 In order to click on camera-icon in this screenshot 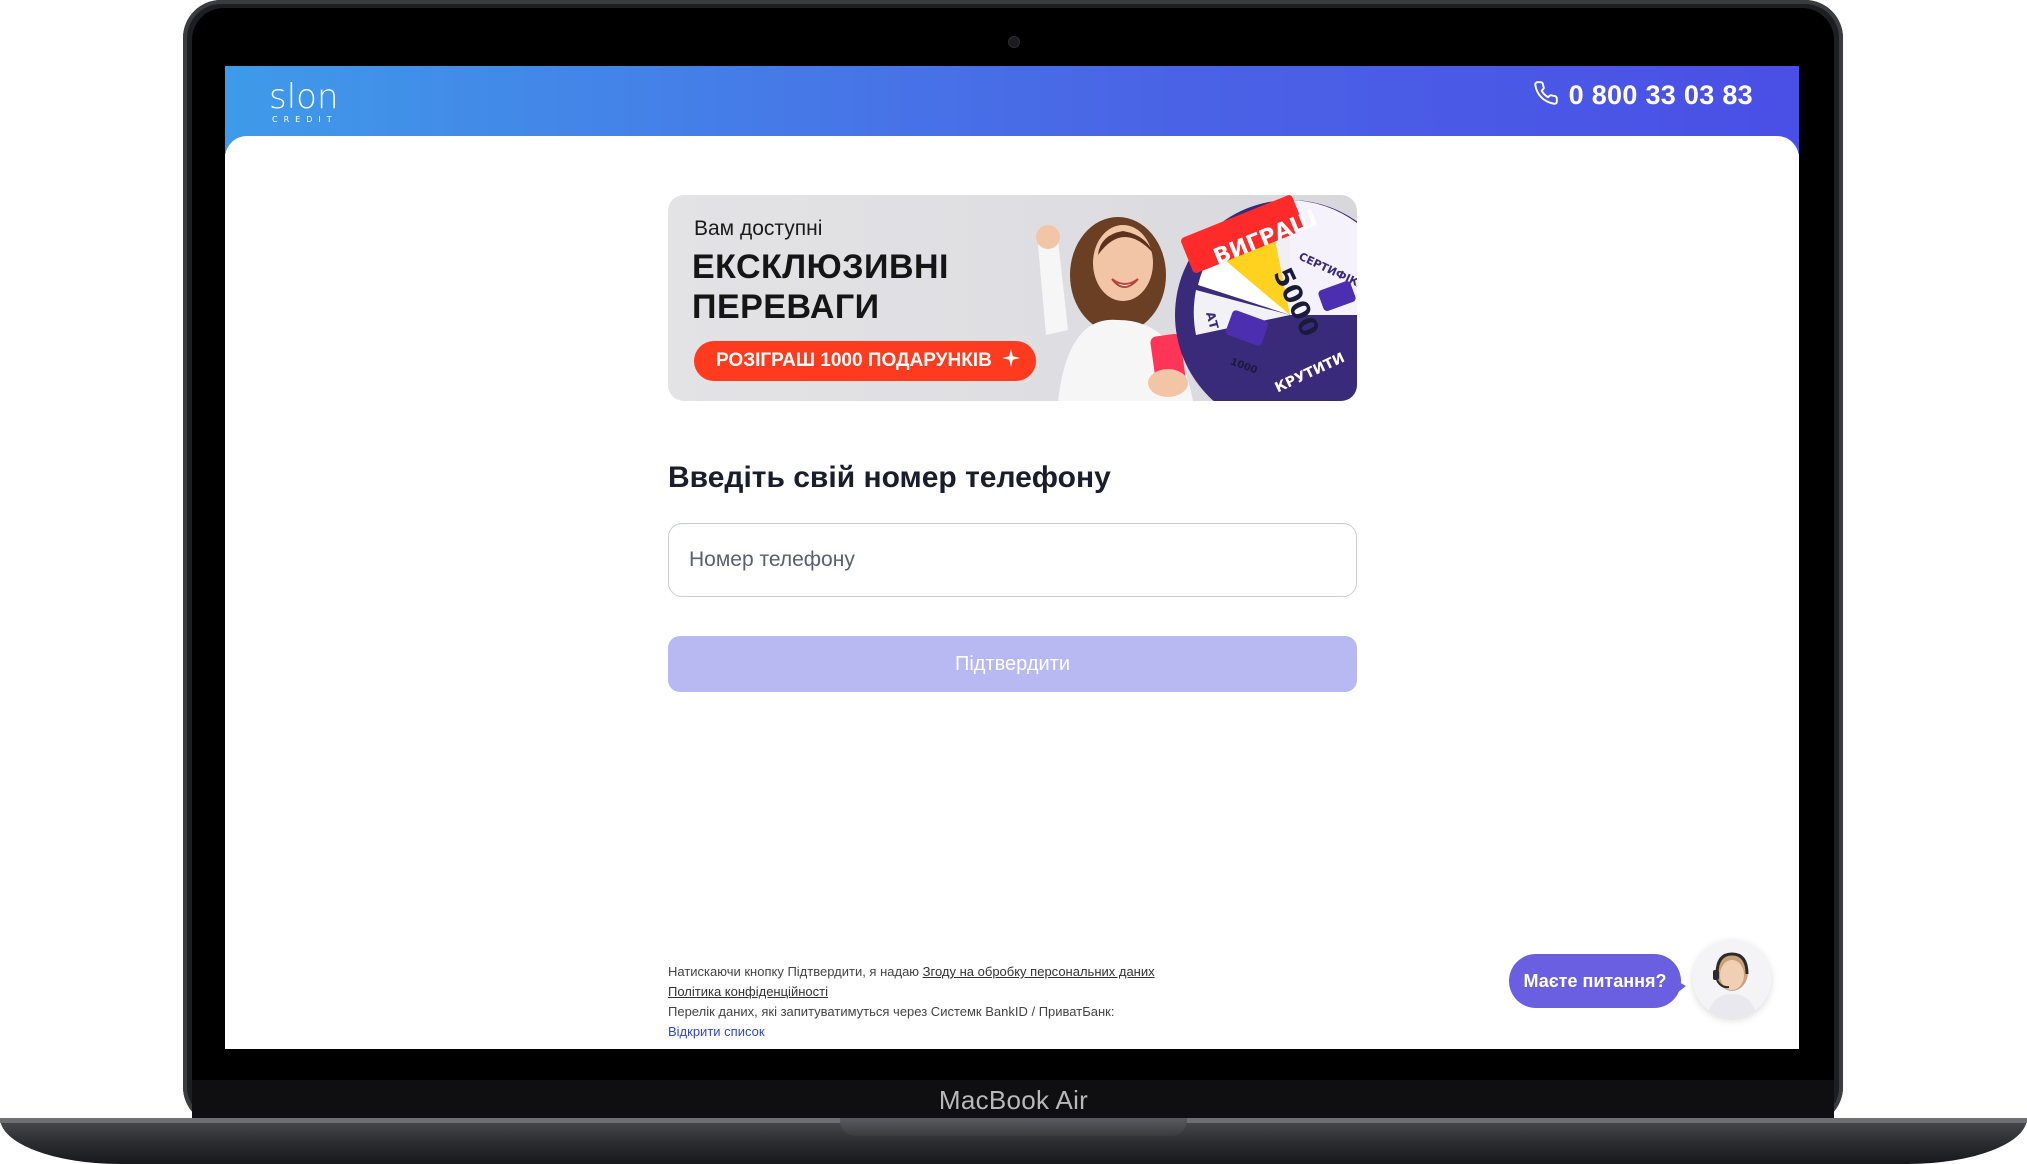, I will do `click(1014, 42)`.